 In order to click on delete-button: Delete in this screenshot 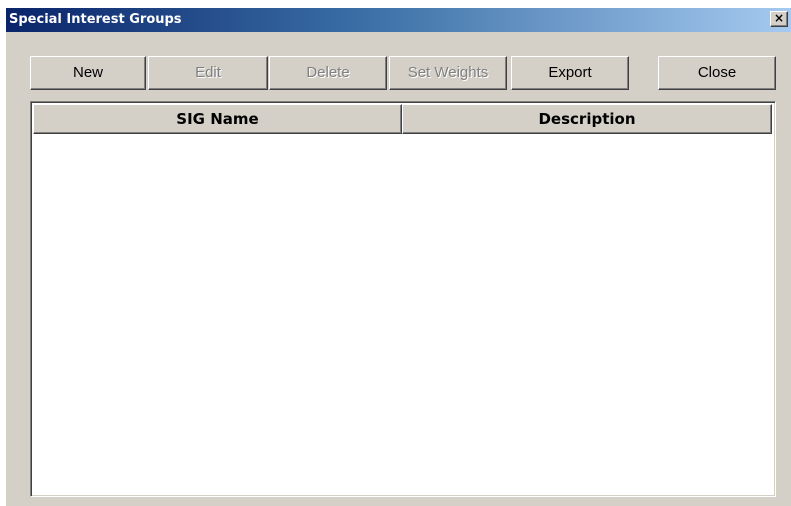, I will do `click(328, 73)`.